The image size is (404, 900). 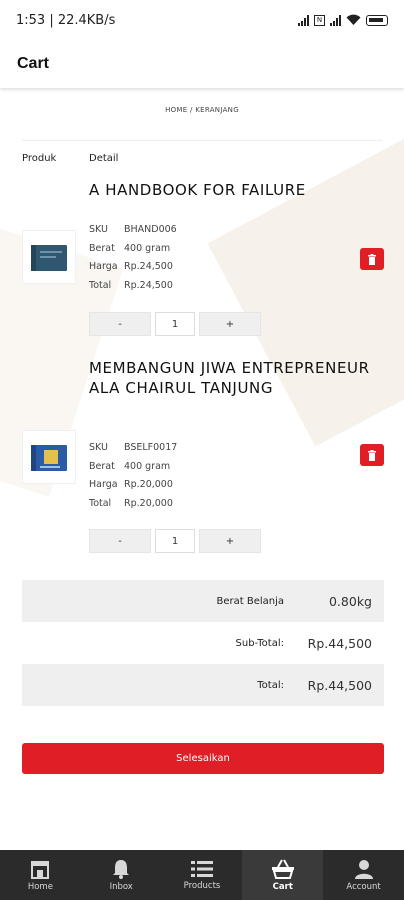 What do you see at coordinates (203, 601) in the screenshot?
I see `summary-weight-row: Berat Belanja 0.80kg` at bounding box center [203, 601].